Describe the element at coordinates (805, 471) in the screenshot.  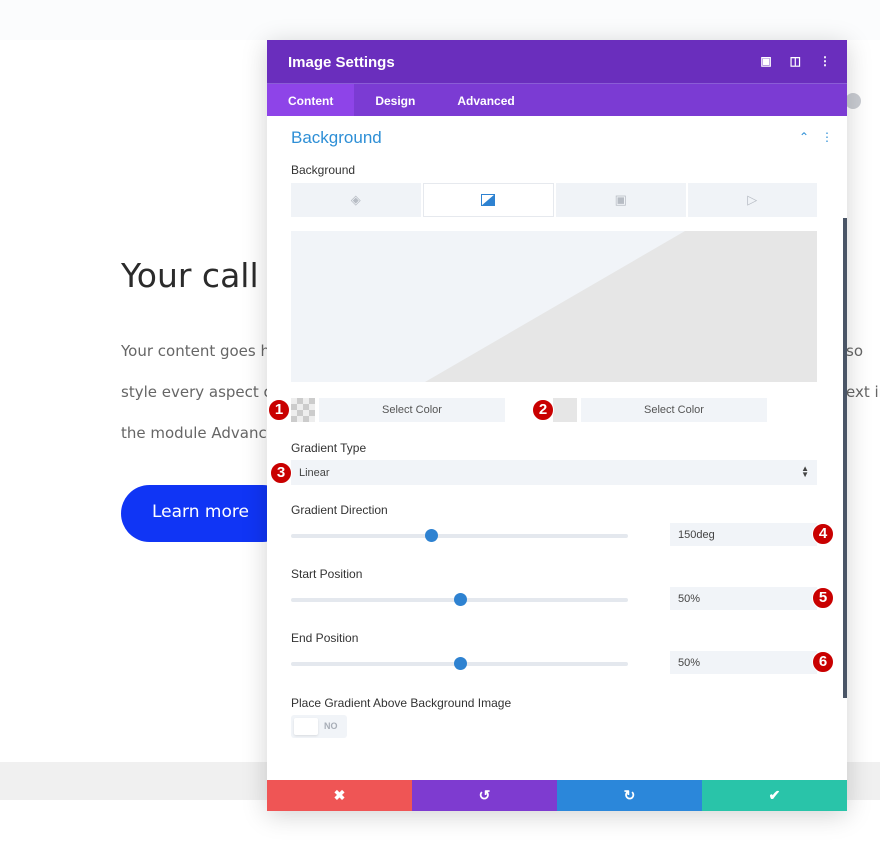
I see `select-arrows-icon: ▲ ▼` at that location.